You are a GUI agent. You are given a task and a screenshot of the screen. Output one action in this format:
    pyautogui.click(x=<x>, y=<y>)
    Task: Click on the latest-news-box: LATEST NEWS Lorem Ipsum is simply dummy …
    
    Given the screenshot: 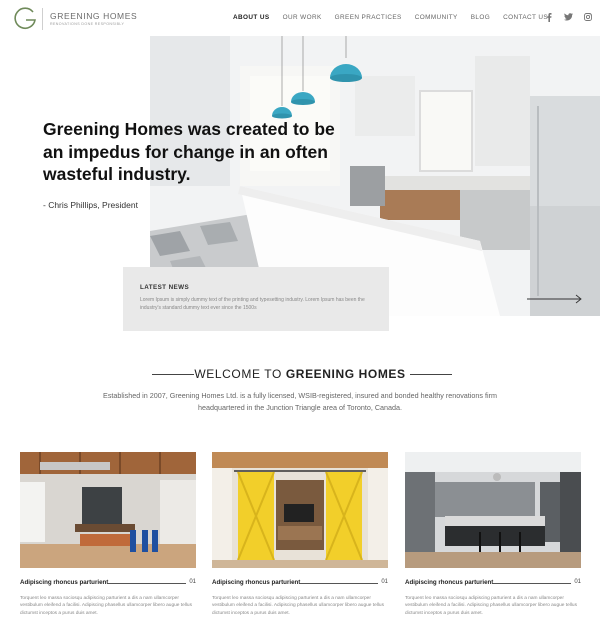 What is the action you would take?
    pyautogui.click(x=256, y=299)
    